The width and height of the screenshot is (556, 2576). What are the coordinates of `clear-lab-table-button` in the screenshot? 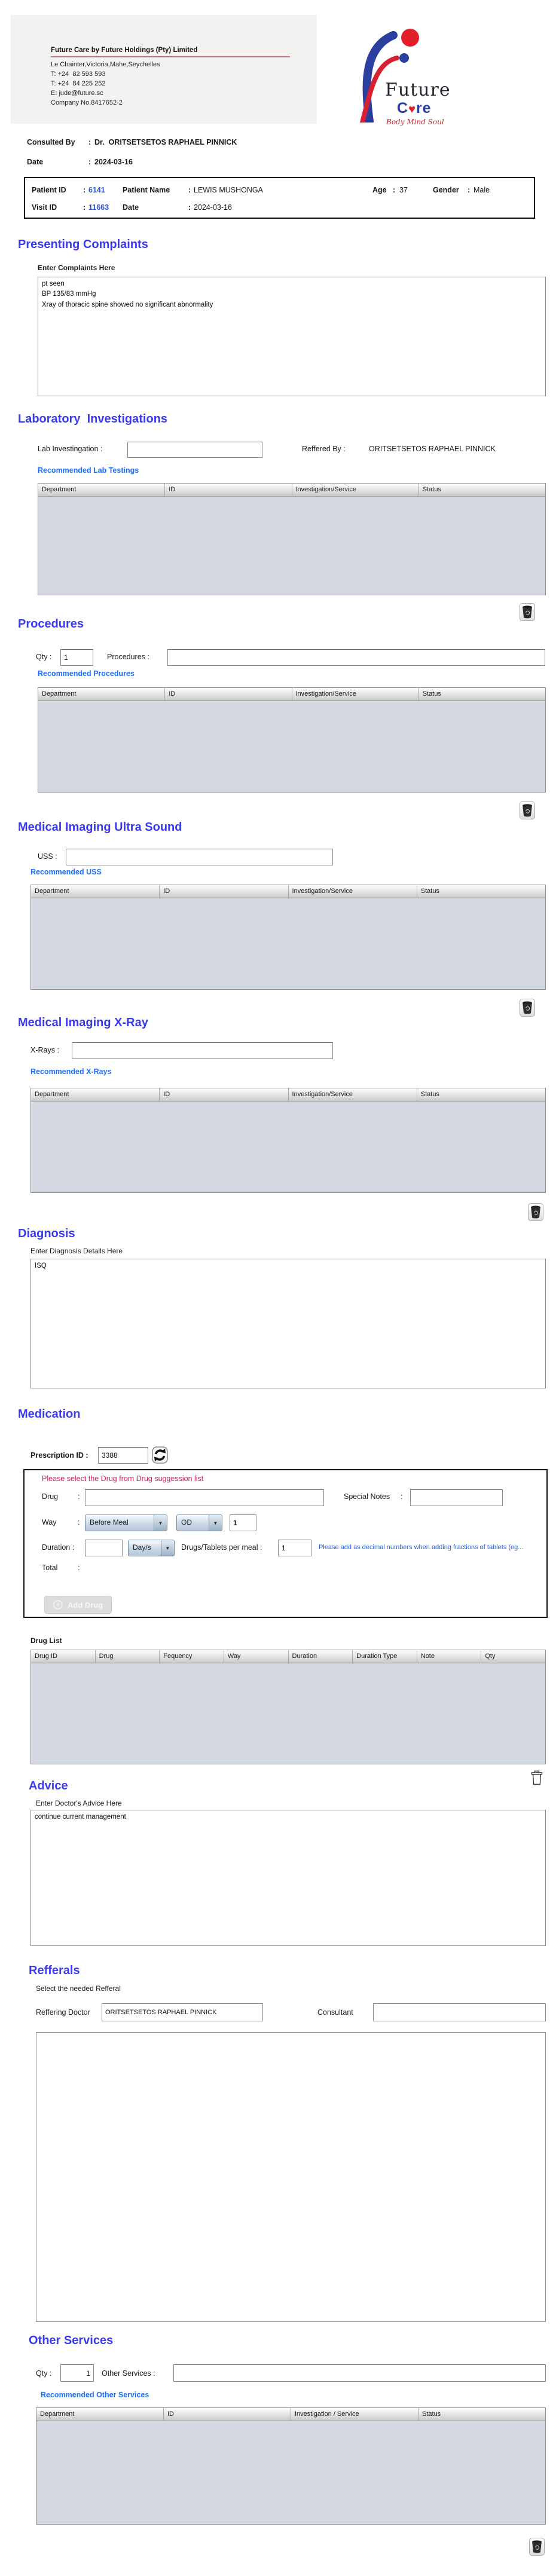 It's located at (527, 612).